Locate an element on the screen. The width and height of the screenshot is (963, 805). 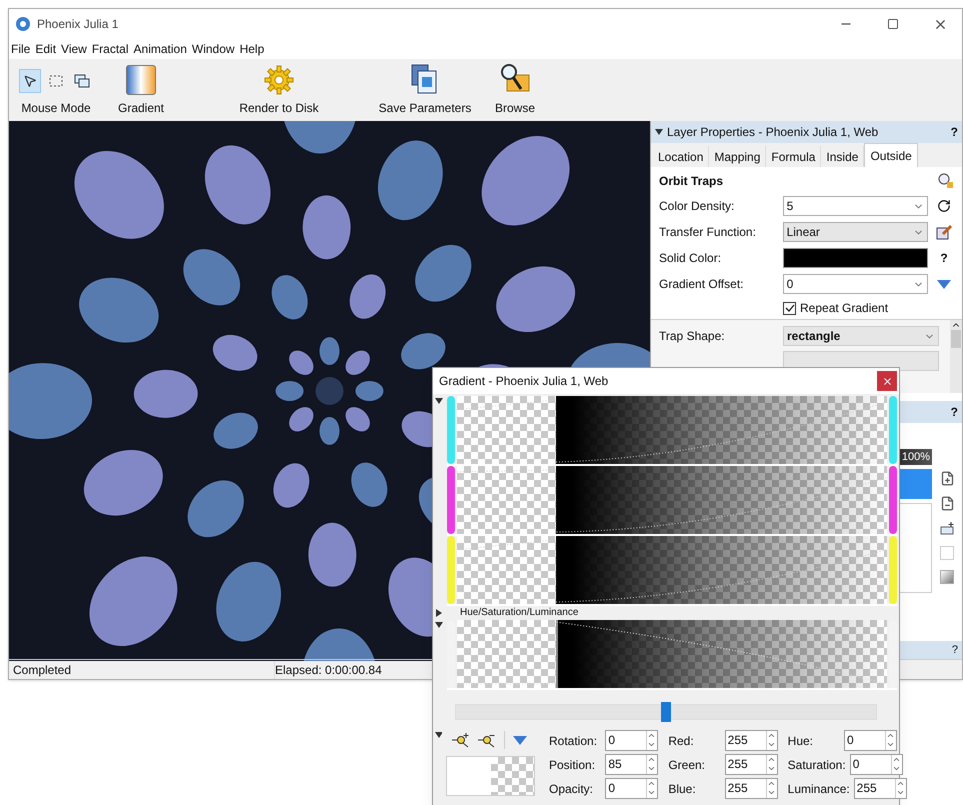
close-icon is located at coordinates (887, 381).